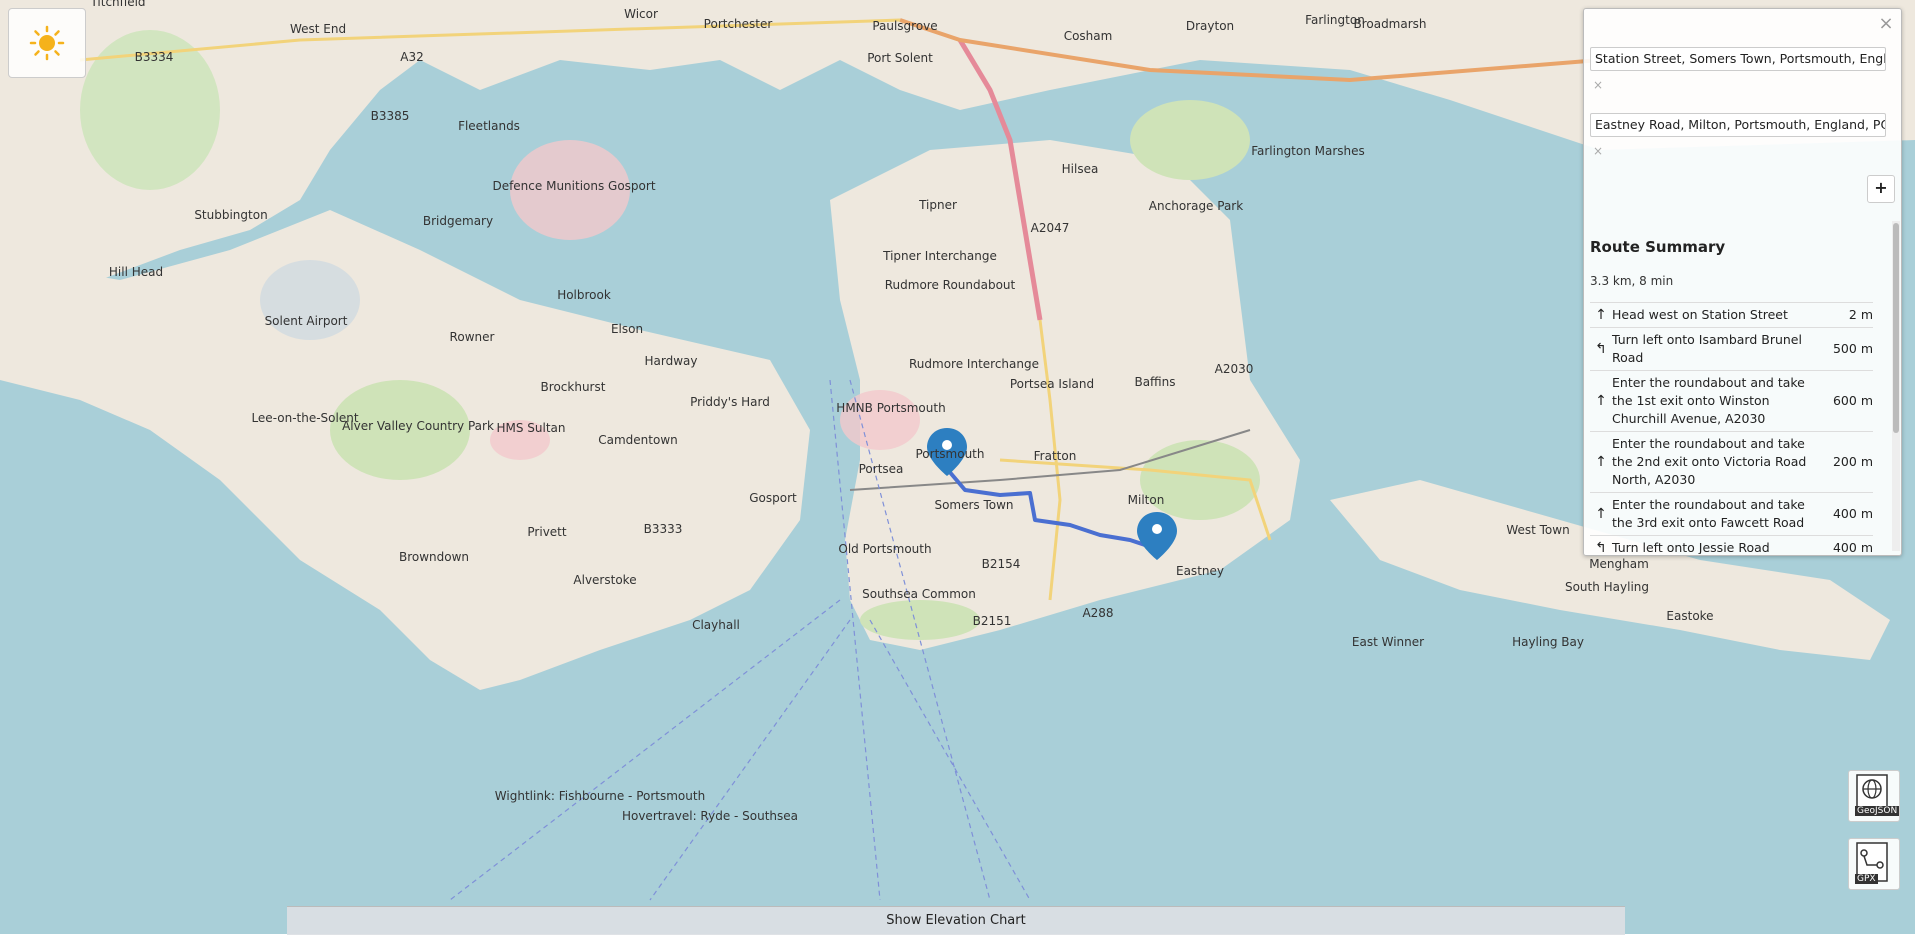 This screenshot has width=1915, height=935. What do you see at coordinates (458, 221) in the screenshot?
I see `map-place-label: Bridgemary` at bounding box center [458, 221].